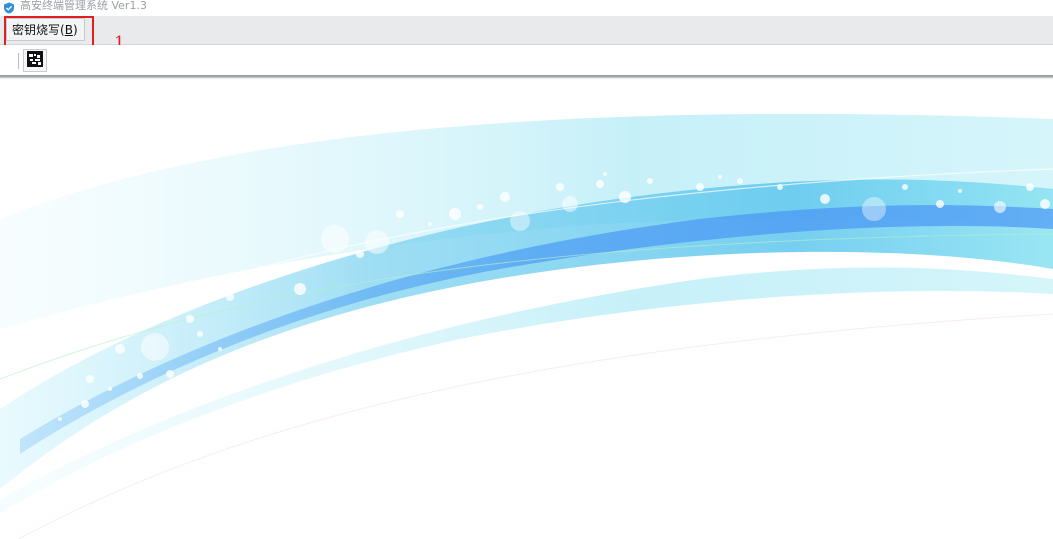  What do you see at coordinates (526, 30) in the screenshot?
I see `menu-bar: 密钥烧写(B)` at bounding box center [526, 30].